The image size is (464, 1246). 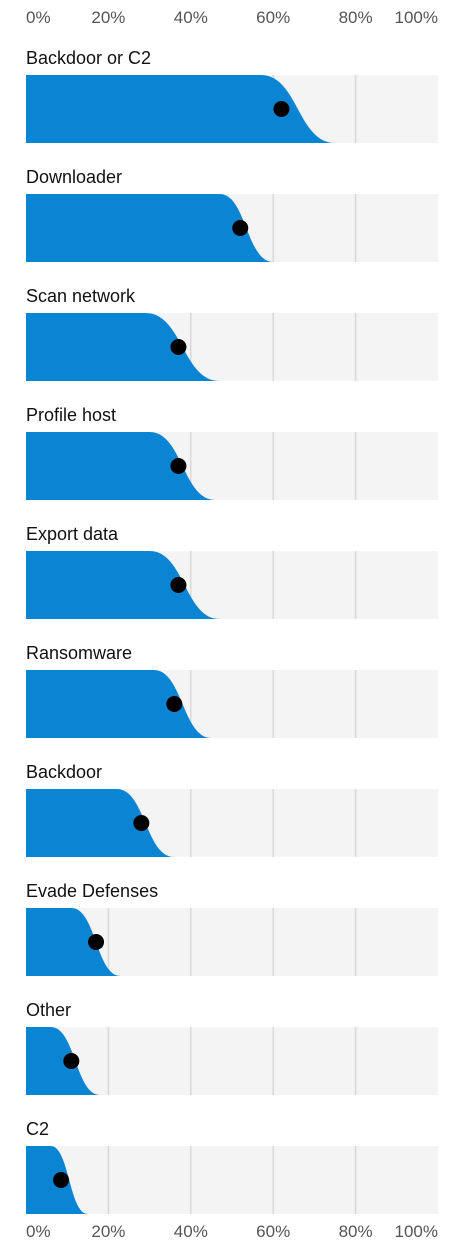 I want to click on x-tick-label-top: 80%, so click(x=355, y=17).